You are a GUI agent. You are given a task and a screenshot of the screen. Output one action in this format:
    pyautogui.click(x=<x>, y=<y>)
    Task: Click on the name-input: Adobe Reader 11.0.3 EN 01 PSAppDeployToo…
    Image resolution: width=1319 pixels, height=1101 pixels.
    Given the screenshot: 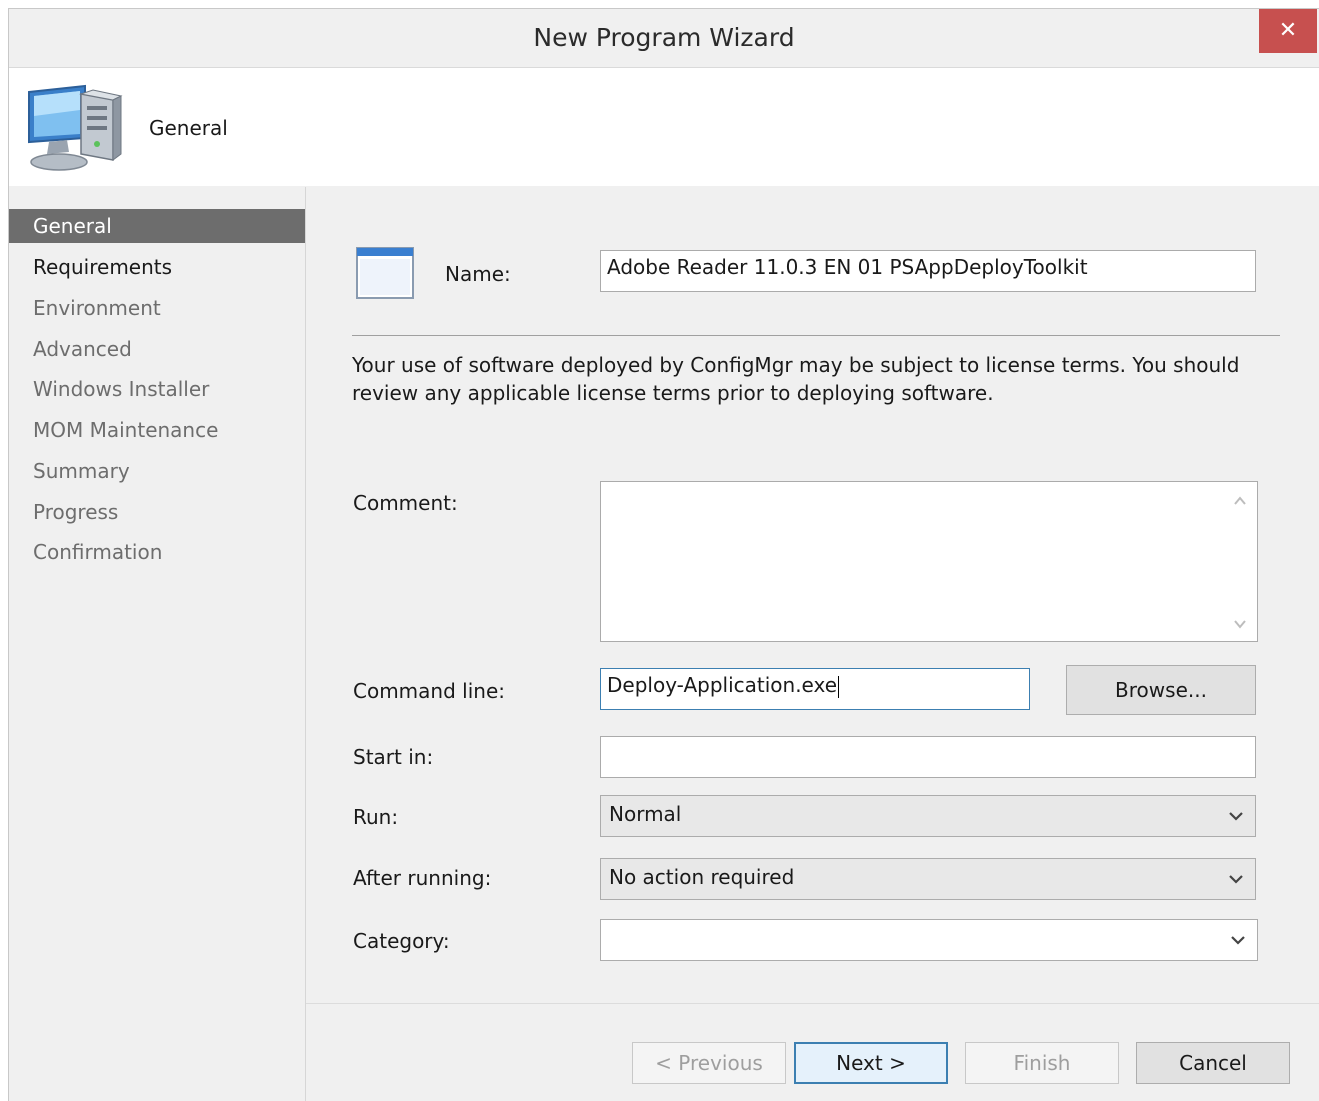 What is the action you would take?
    pyautogui.click(x=928, y=271)
    